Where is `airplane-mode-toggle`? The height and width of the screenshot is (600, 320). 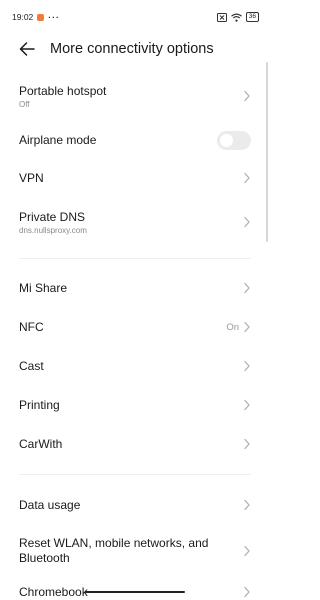 airplane-mode-toggle is located at coordinates (234, 140).